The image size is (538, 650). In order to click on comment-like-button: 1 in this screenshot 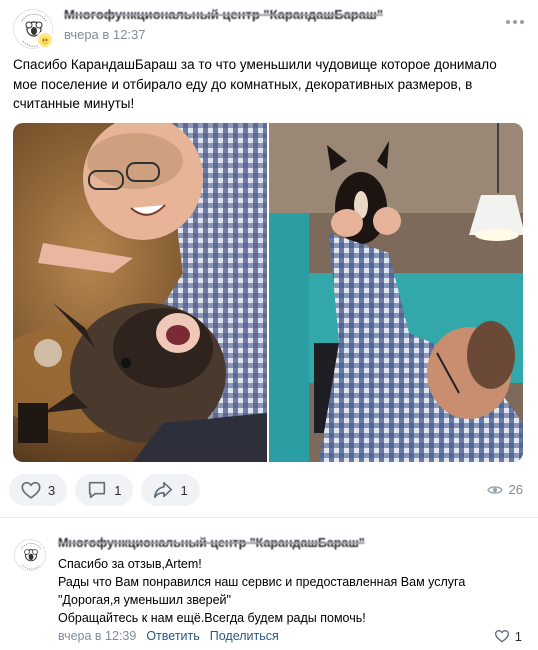, I will do `click(508, 636)`.